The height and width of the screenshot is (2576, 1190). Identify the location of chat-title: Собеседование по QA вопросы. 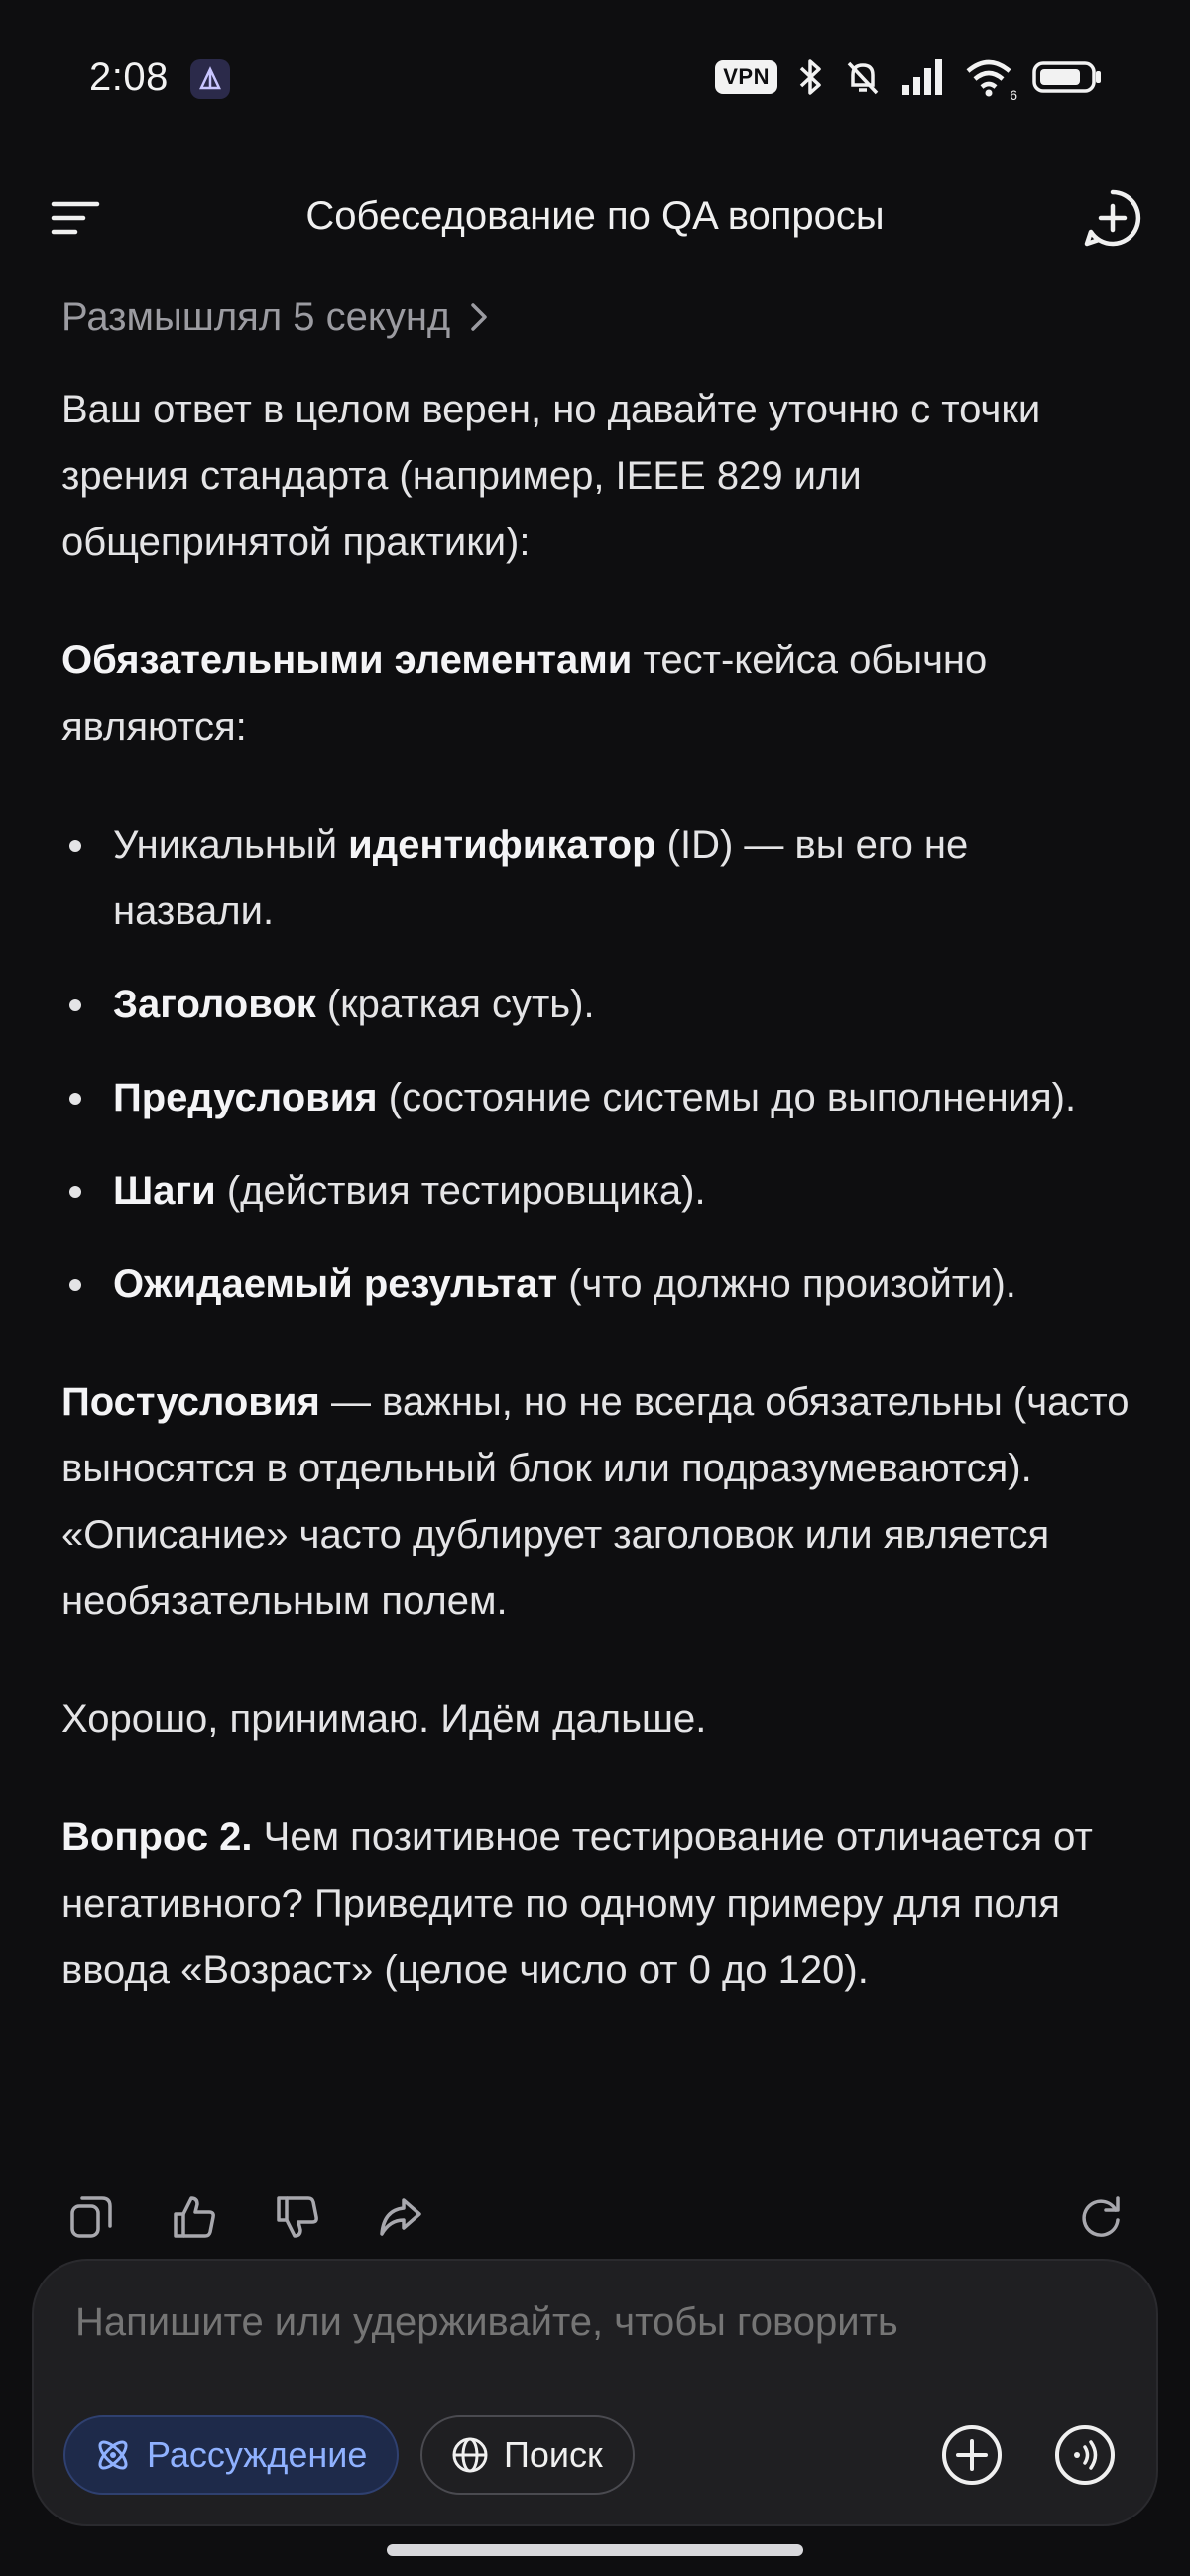
(595, 216).